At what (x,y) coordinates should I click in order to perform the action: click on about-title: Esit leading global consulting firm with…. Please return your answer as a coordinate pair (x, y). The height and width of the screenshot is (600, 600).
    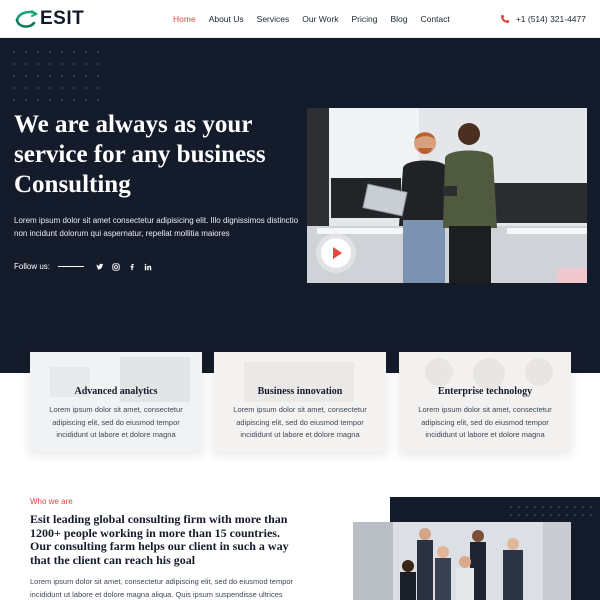
    Looking at the image, I should click on (159, 539).